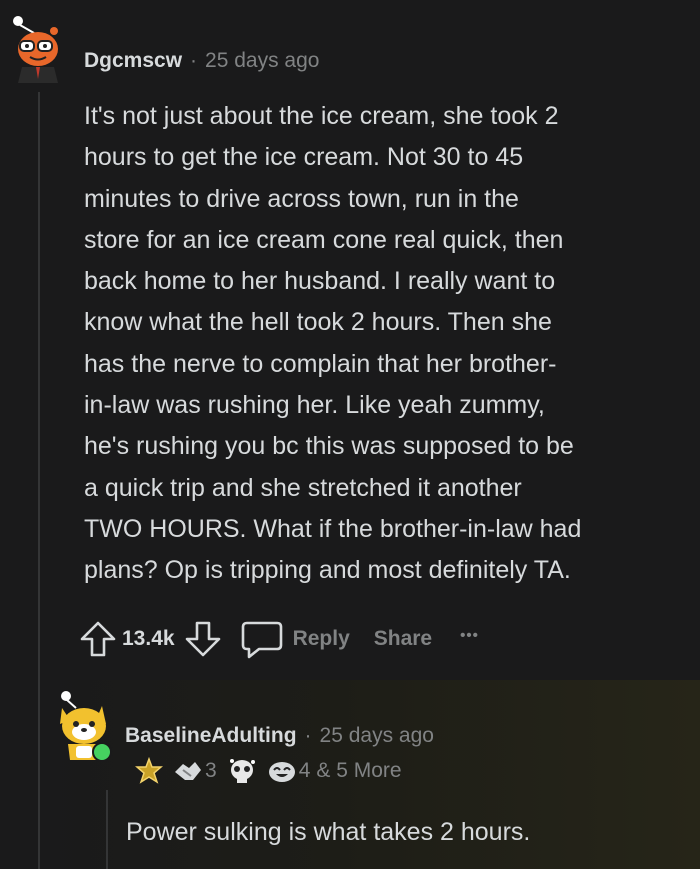 Image resolution: width=700 pixels, height=869 pixels. Describe the element at coordinates (188, 771) in the screenshot. I see `handshake-award-icon` at that location.